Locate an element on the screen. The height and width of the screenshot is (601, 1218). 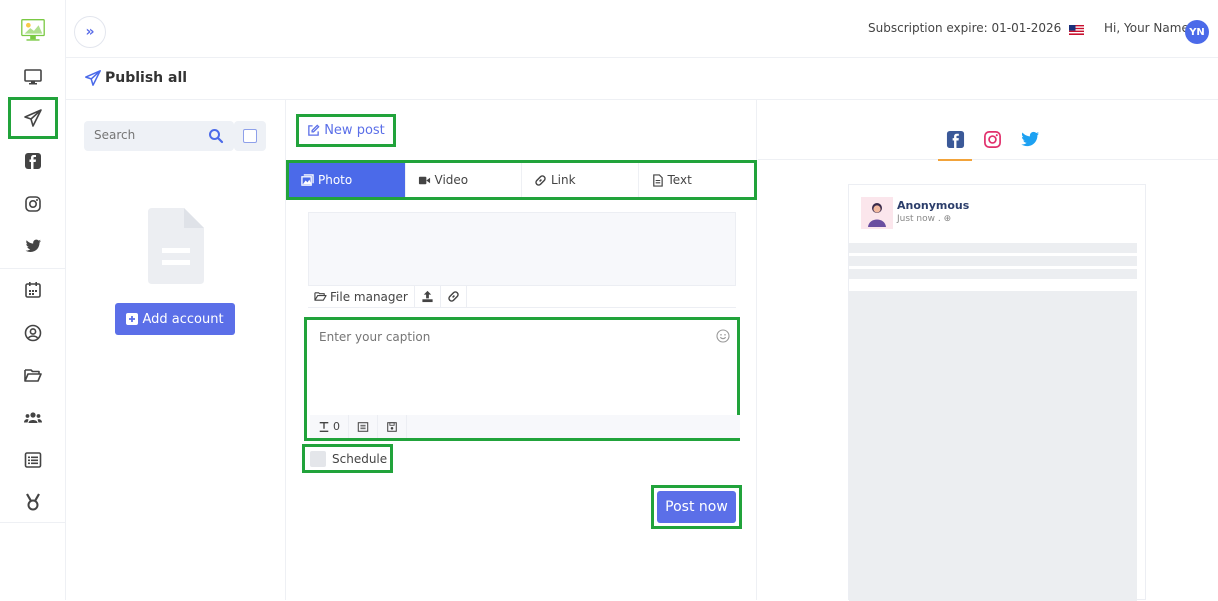
tab-photo-label: Photo is located at coordinates (335, 180).